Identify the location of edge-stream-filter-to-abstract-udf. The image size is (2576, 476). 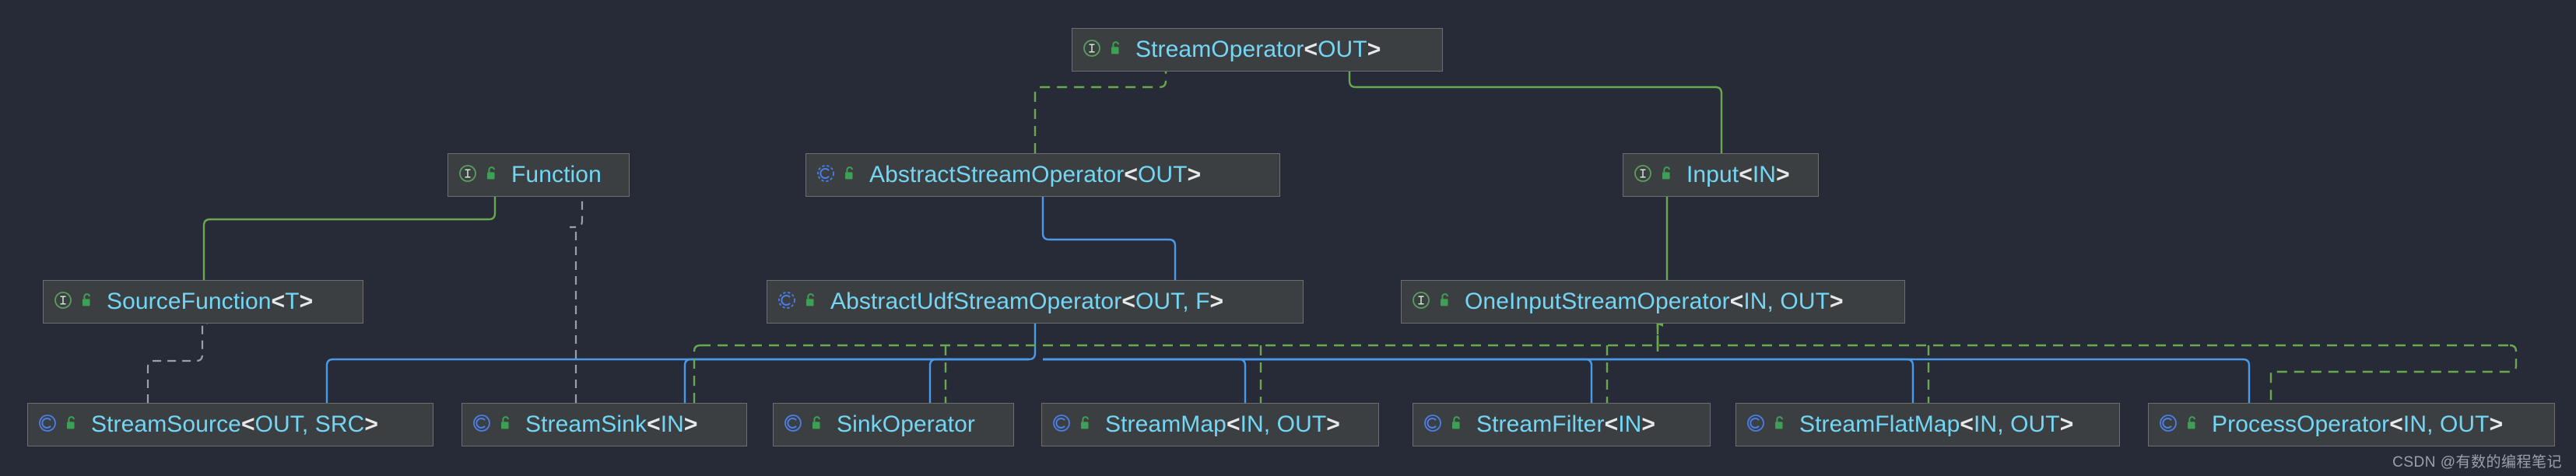
(1318, 380).